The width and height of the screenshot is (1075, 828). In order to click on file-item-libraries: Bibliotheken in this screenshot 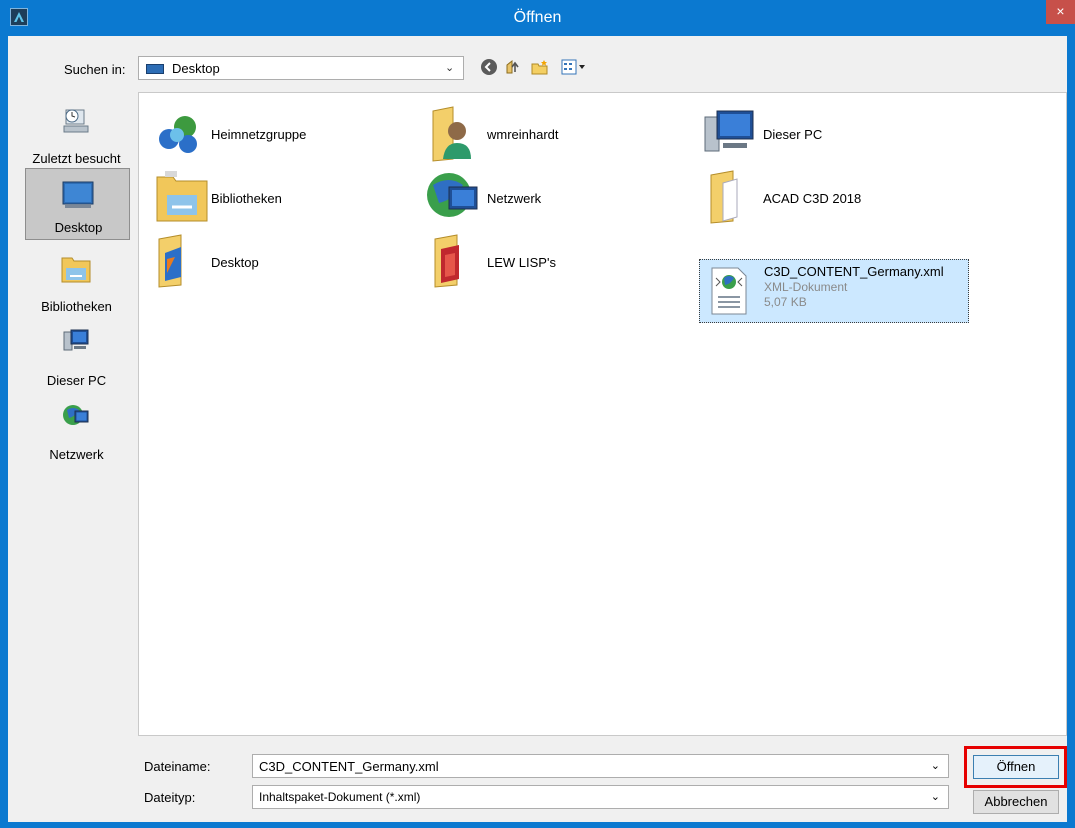, I will do `click(277, 199)`.